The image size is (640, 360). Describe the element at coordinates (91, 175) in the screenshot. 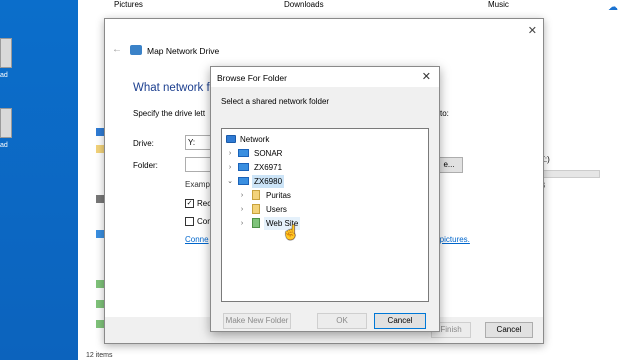

I see `navigation-pane` at that location.